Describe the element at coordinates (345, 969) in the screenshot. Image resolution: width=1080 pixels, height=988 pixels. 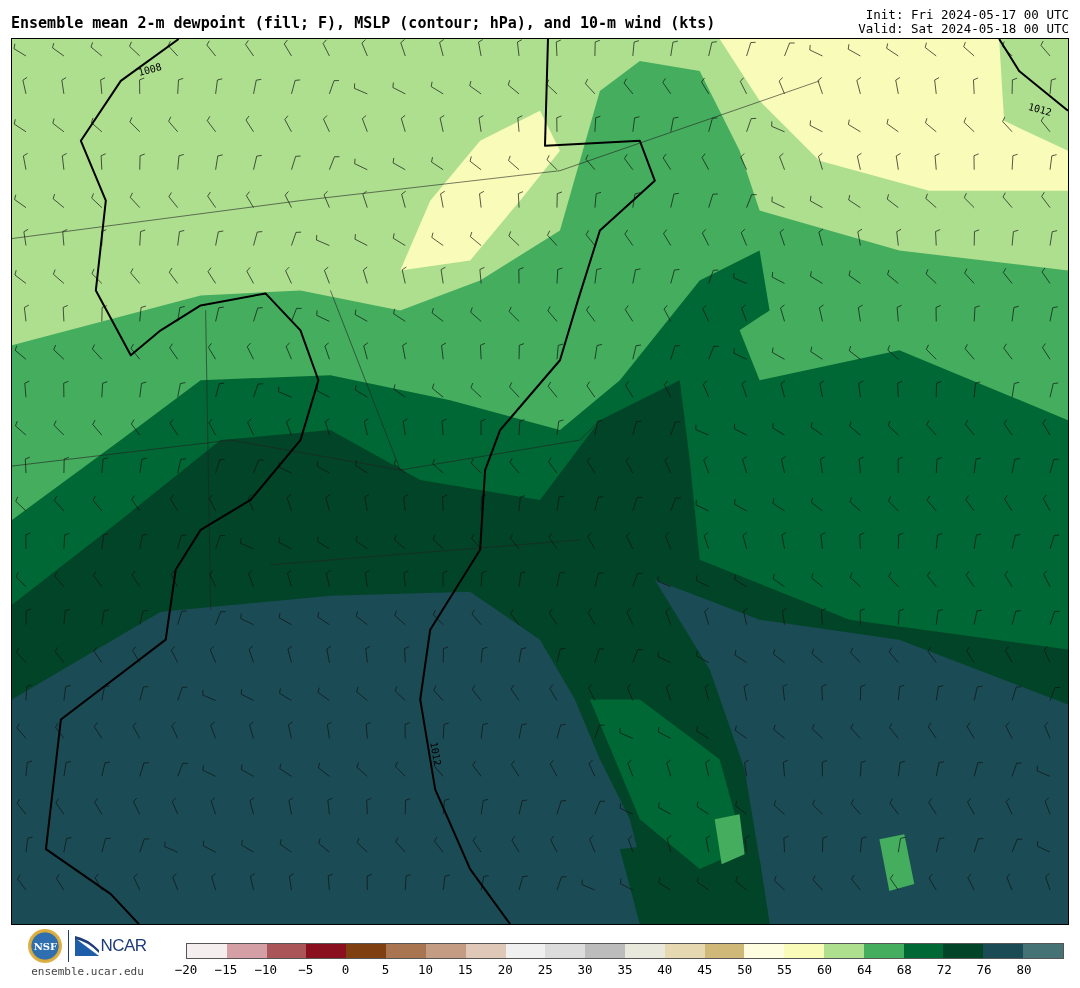
I see `colorbar-tick-label: 0` at that location.